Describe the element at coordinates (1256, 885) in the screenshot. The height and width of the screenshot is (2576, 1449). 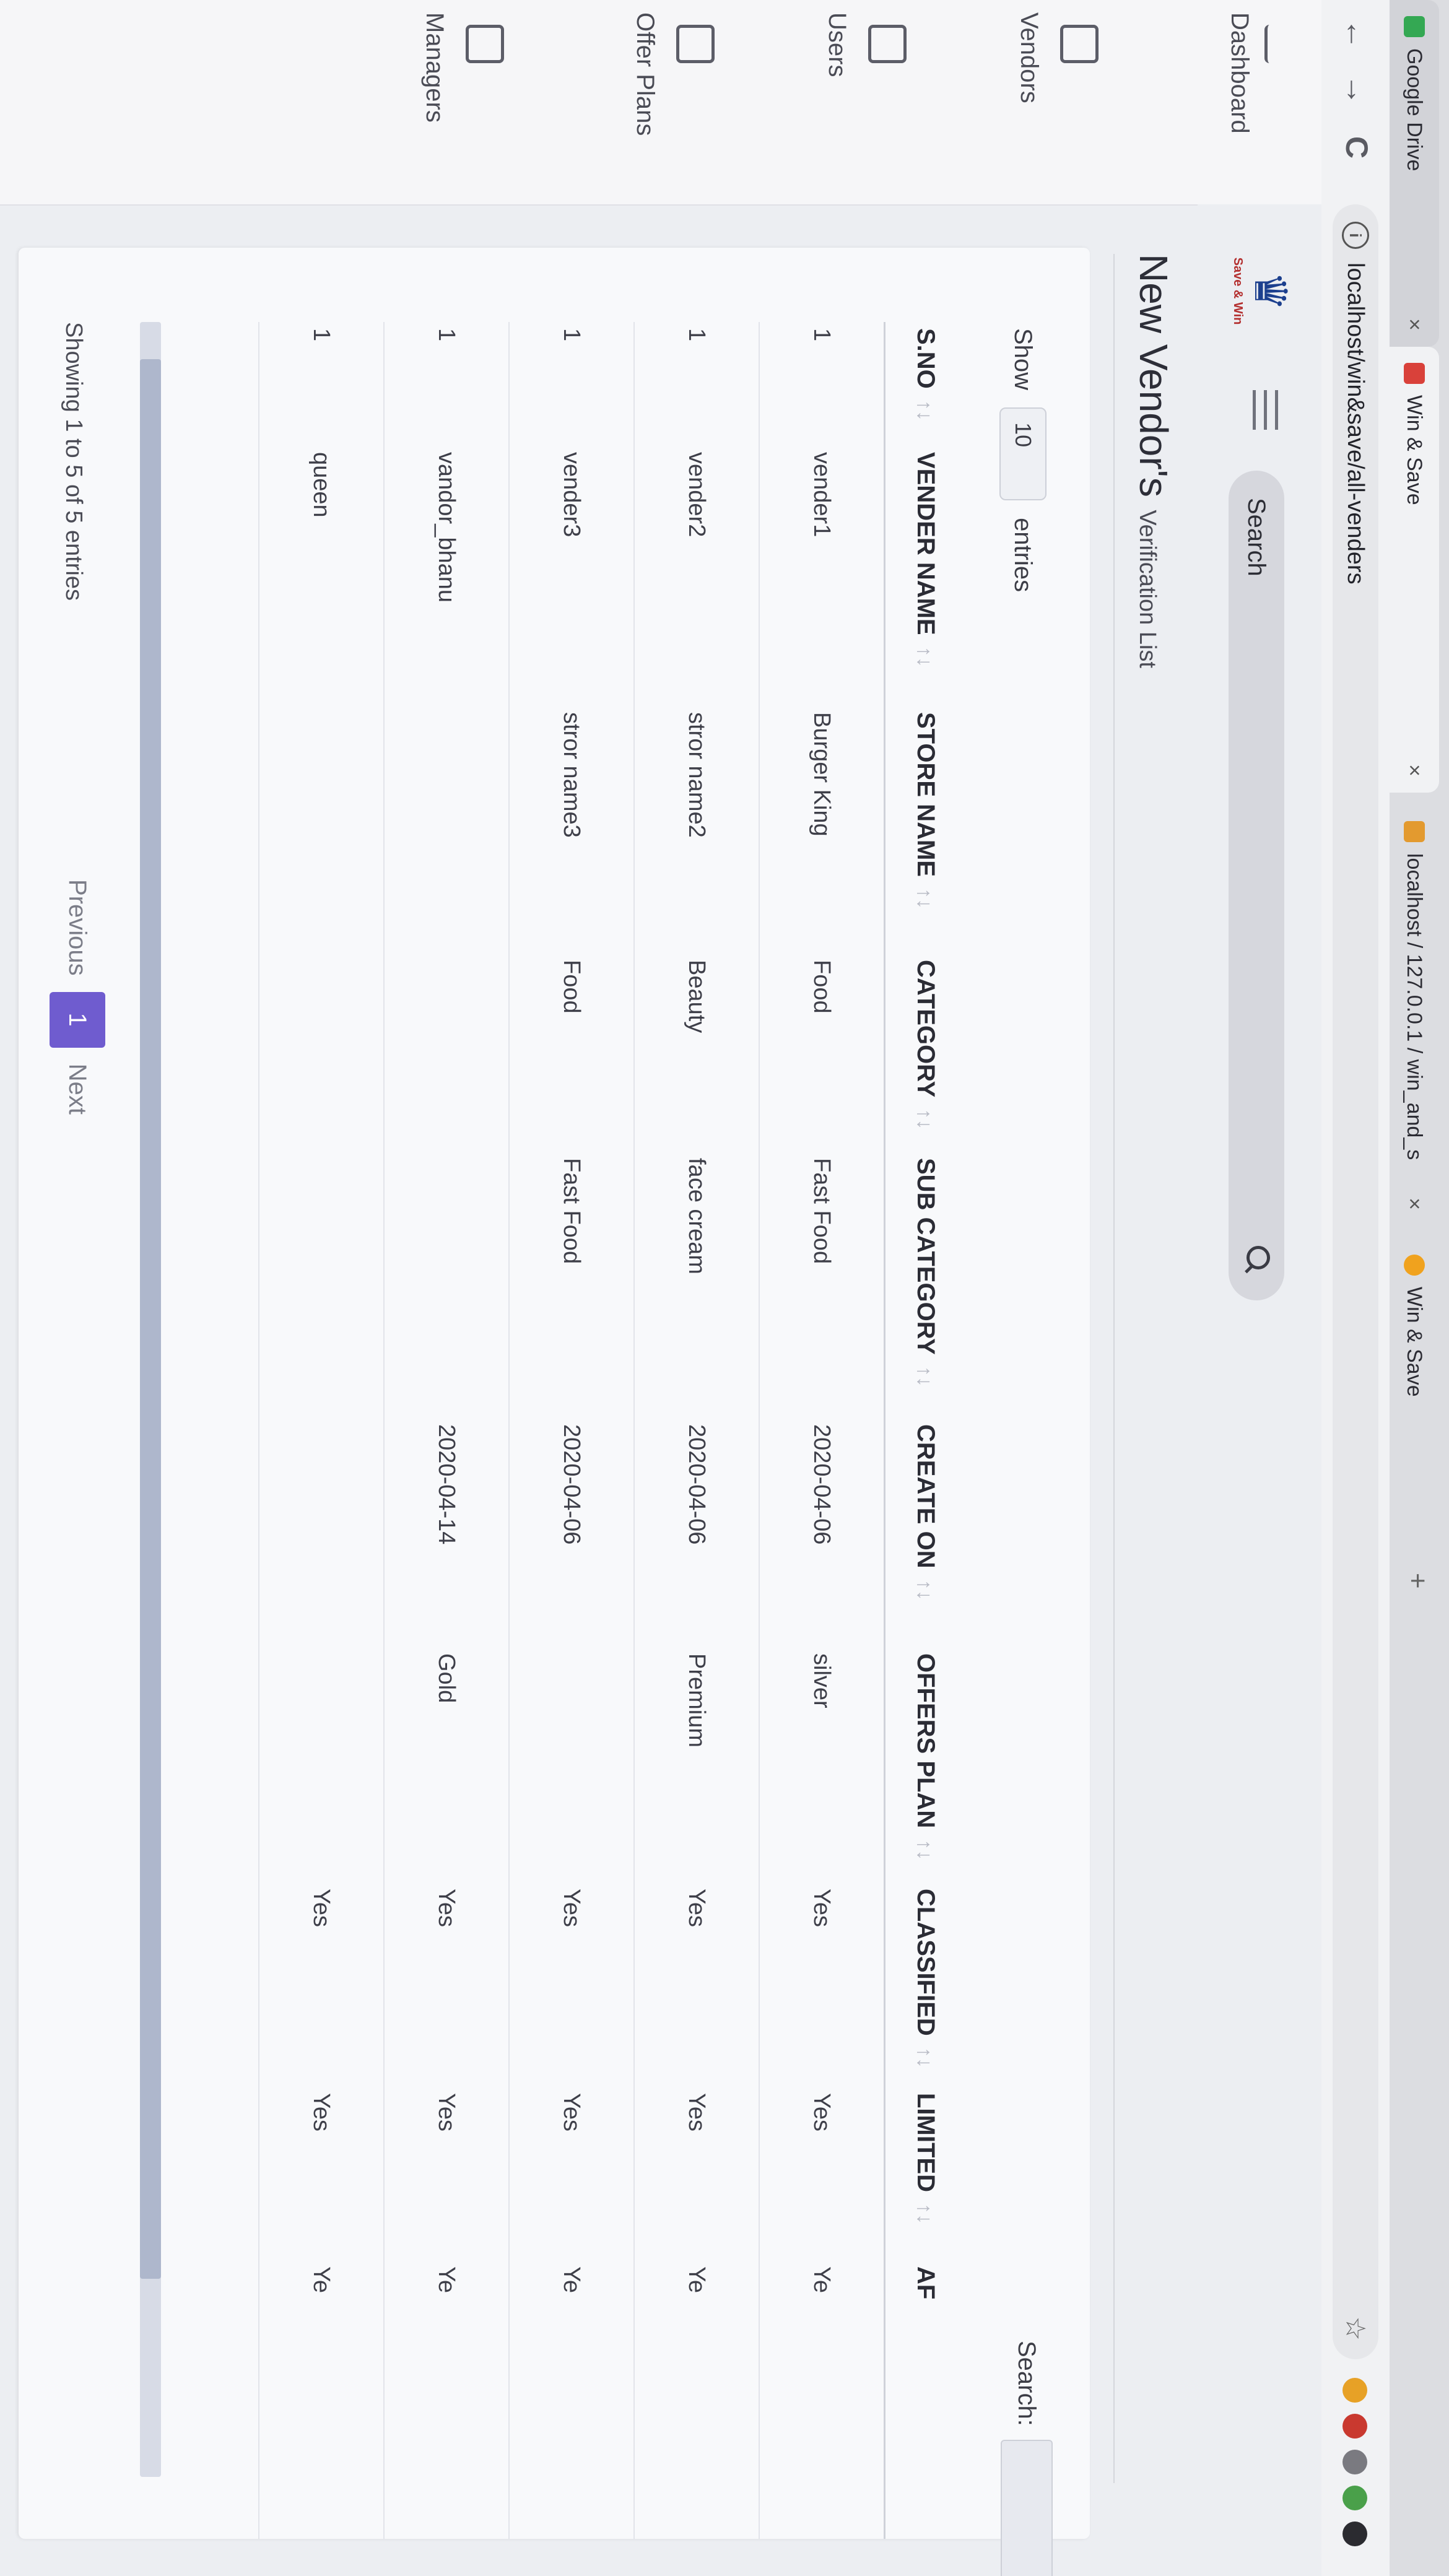
I see `global-search-input: Search` at that location.